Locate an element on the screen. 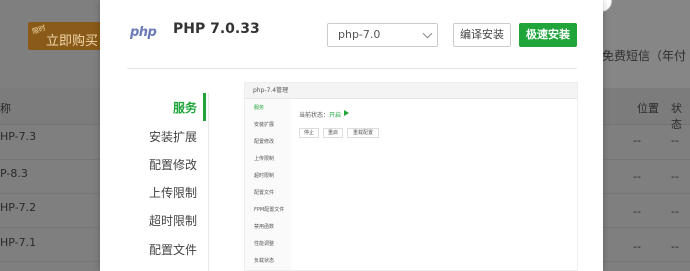 The height and width of the screenshot is (271, 690). preview-status: 当前状态：开启 is located at coordinates (320, 114).